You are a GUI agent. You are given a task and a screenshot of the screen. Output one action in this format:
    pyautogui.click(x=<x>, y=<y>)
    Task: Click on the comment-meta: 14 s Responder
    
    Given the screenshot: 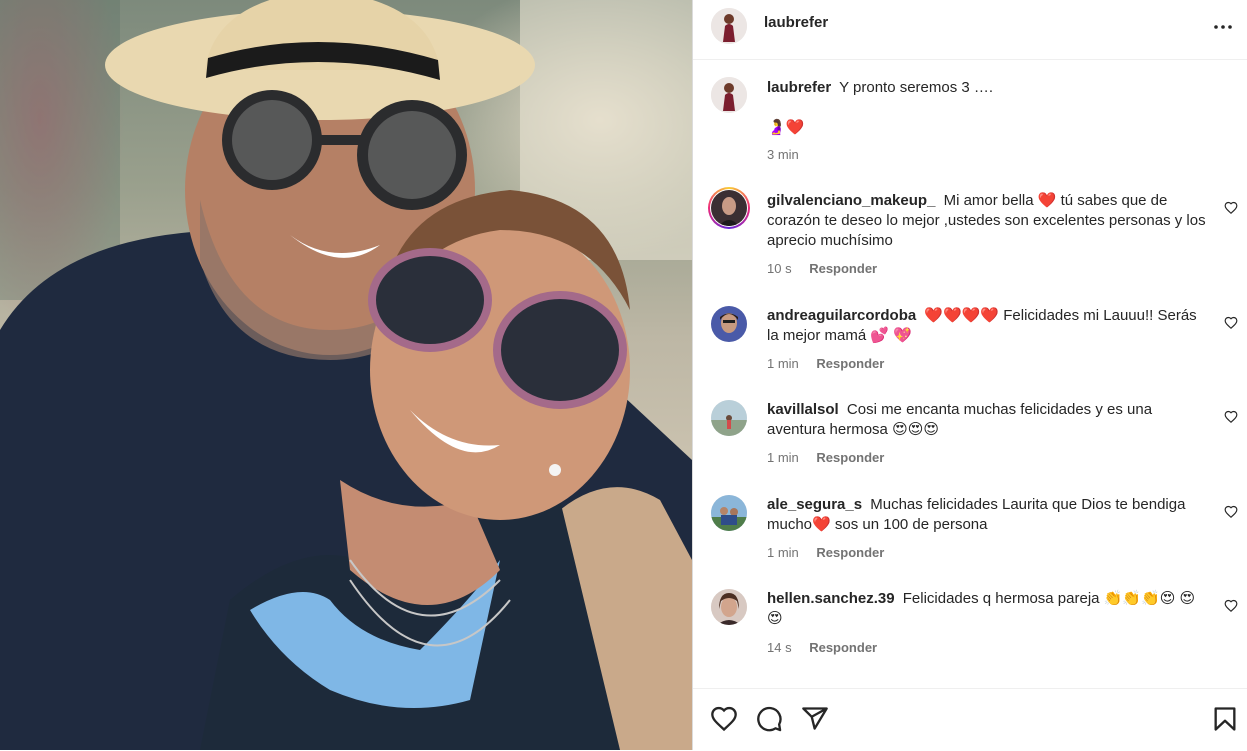 What is the action you would take?
    pyautogui.click(x=822, y=647)
    